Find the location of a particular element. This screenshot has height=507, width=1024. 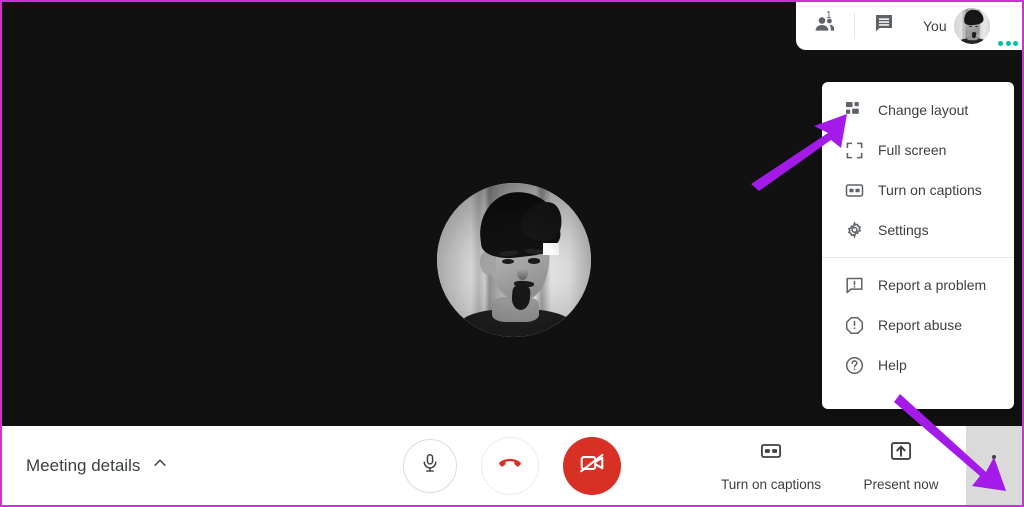

menu-item-label: Change layout is located at coordinates (923, 110).